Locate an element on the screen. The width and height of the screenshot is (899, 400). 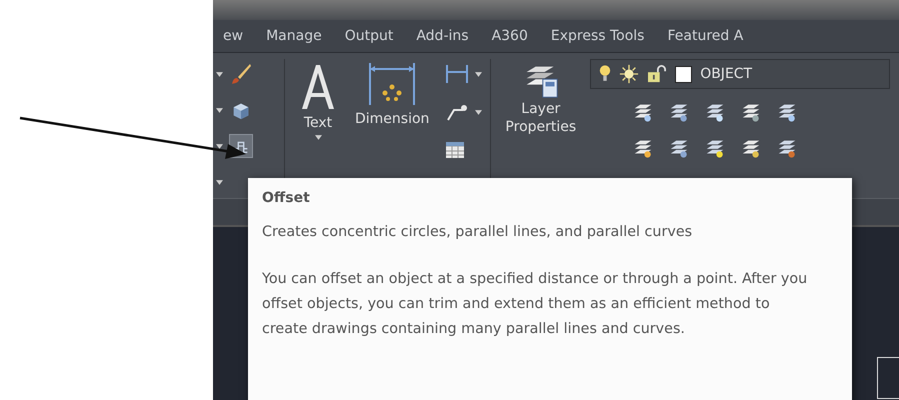
tooltip-summary: Creates concentric circles, parallel lines, and parallel curves is located at coordinates (478, 232).